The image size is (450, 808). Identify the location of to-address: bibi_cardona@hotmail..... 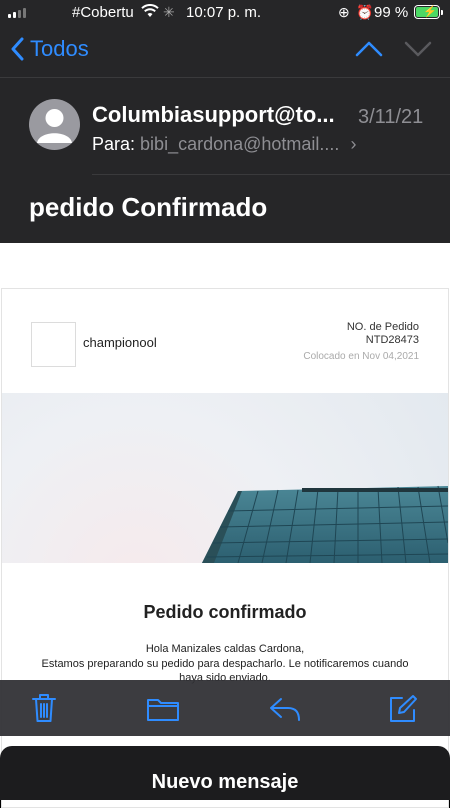
(240, 144).